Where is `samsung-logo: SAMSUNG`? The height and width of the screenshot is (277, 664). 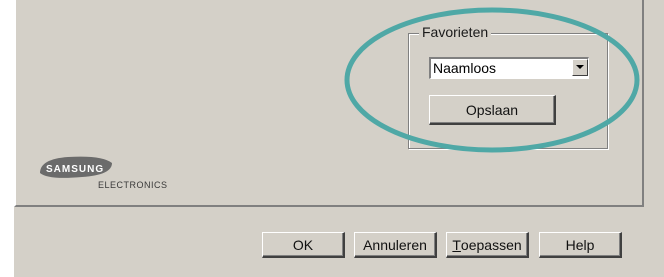
samsung-logo: SAMSUNG is located at coordinates (76, 167).